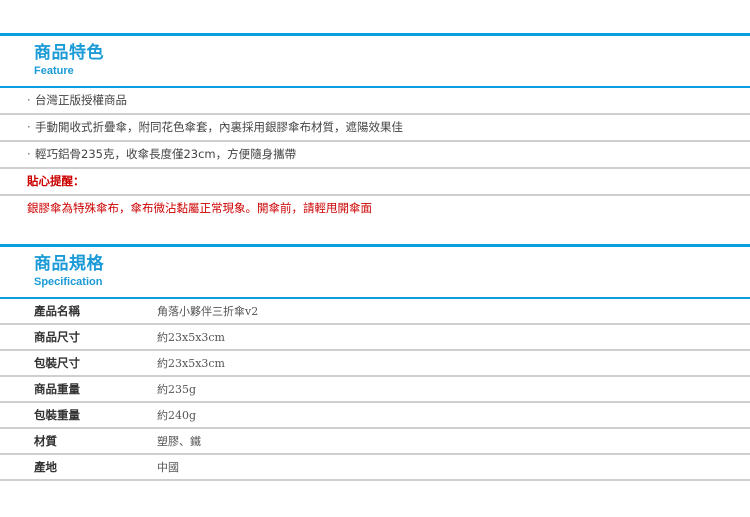 This screenshot has height=517, width=750. Describe the element at coordinates (177, 389) in the screenshot. I see `spec-value: 約235g` at that location.